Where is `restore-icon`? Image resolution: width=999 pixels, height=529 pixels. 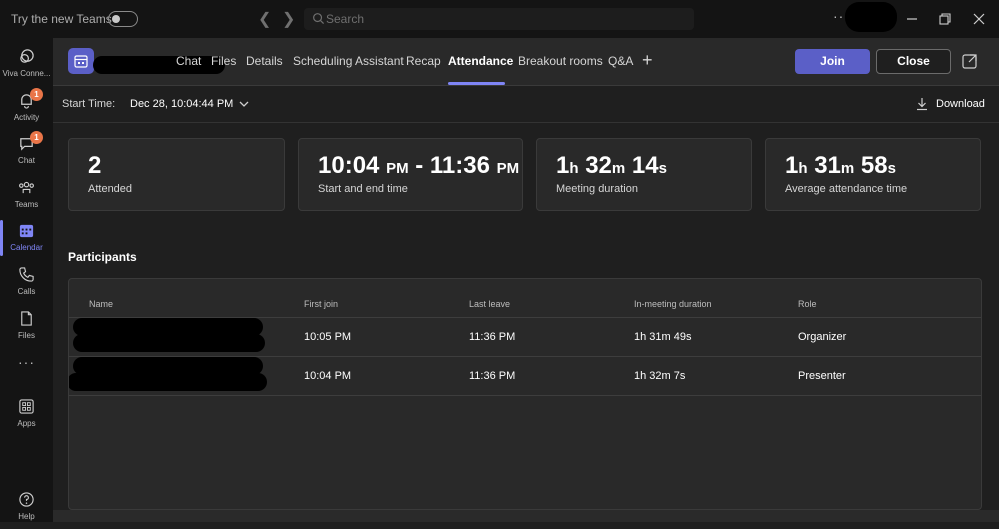 restore-icon is located at coordinates (945, 19).